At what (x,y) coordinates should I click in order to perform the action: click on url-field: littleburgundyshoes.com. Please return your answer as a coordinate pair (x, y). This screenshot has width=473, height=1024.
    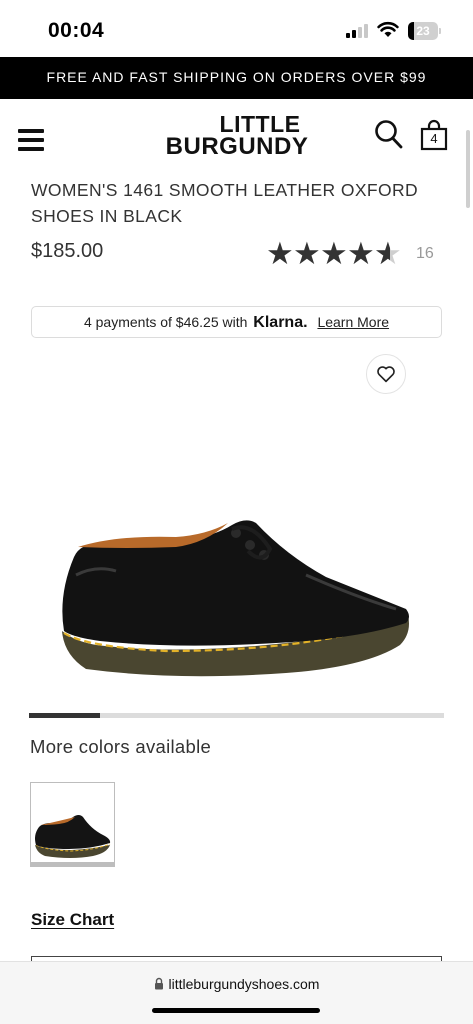
    Looking at the image, I should click on (236, 984).